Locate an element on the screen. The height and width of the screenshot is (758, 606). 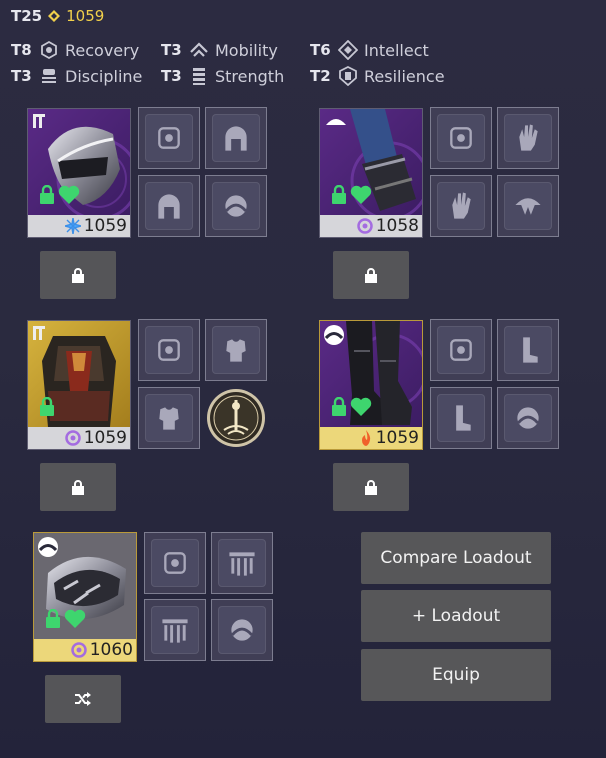
exotic-perk-icon is located at coordinates (236, 418).